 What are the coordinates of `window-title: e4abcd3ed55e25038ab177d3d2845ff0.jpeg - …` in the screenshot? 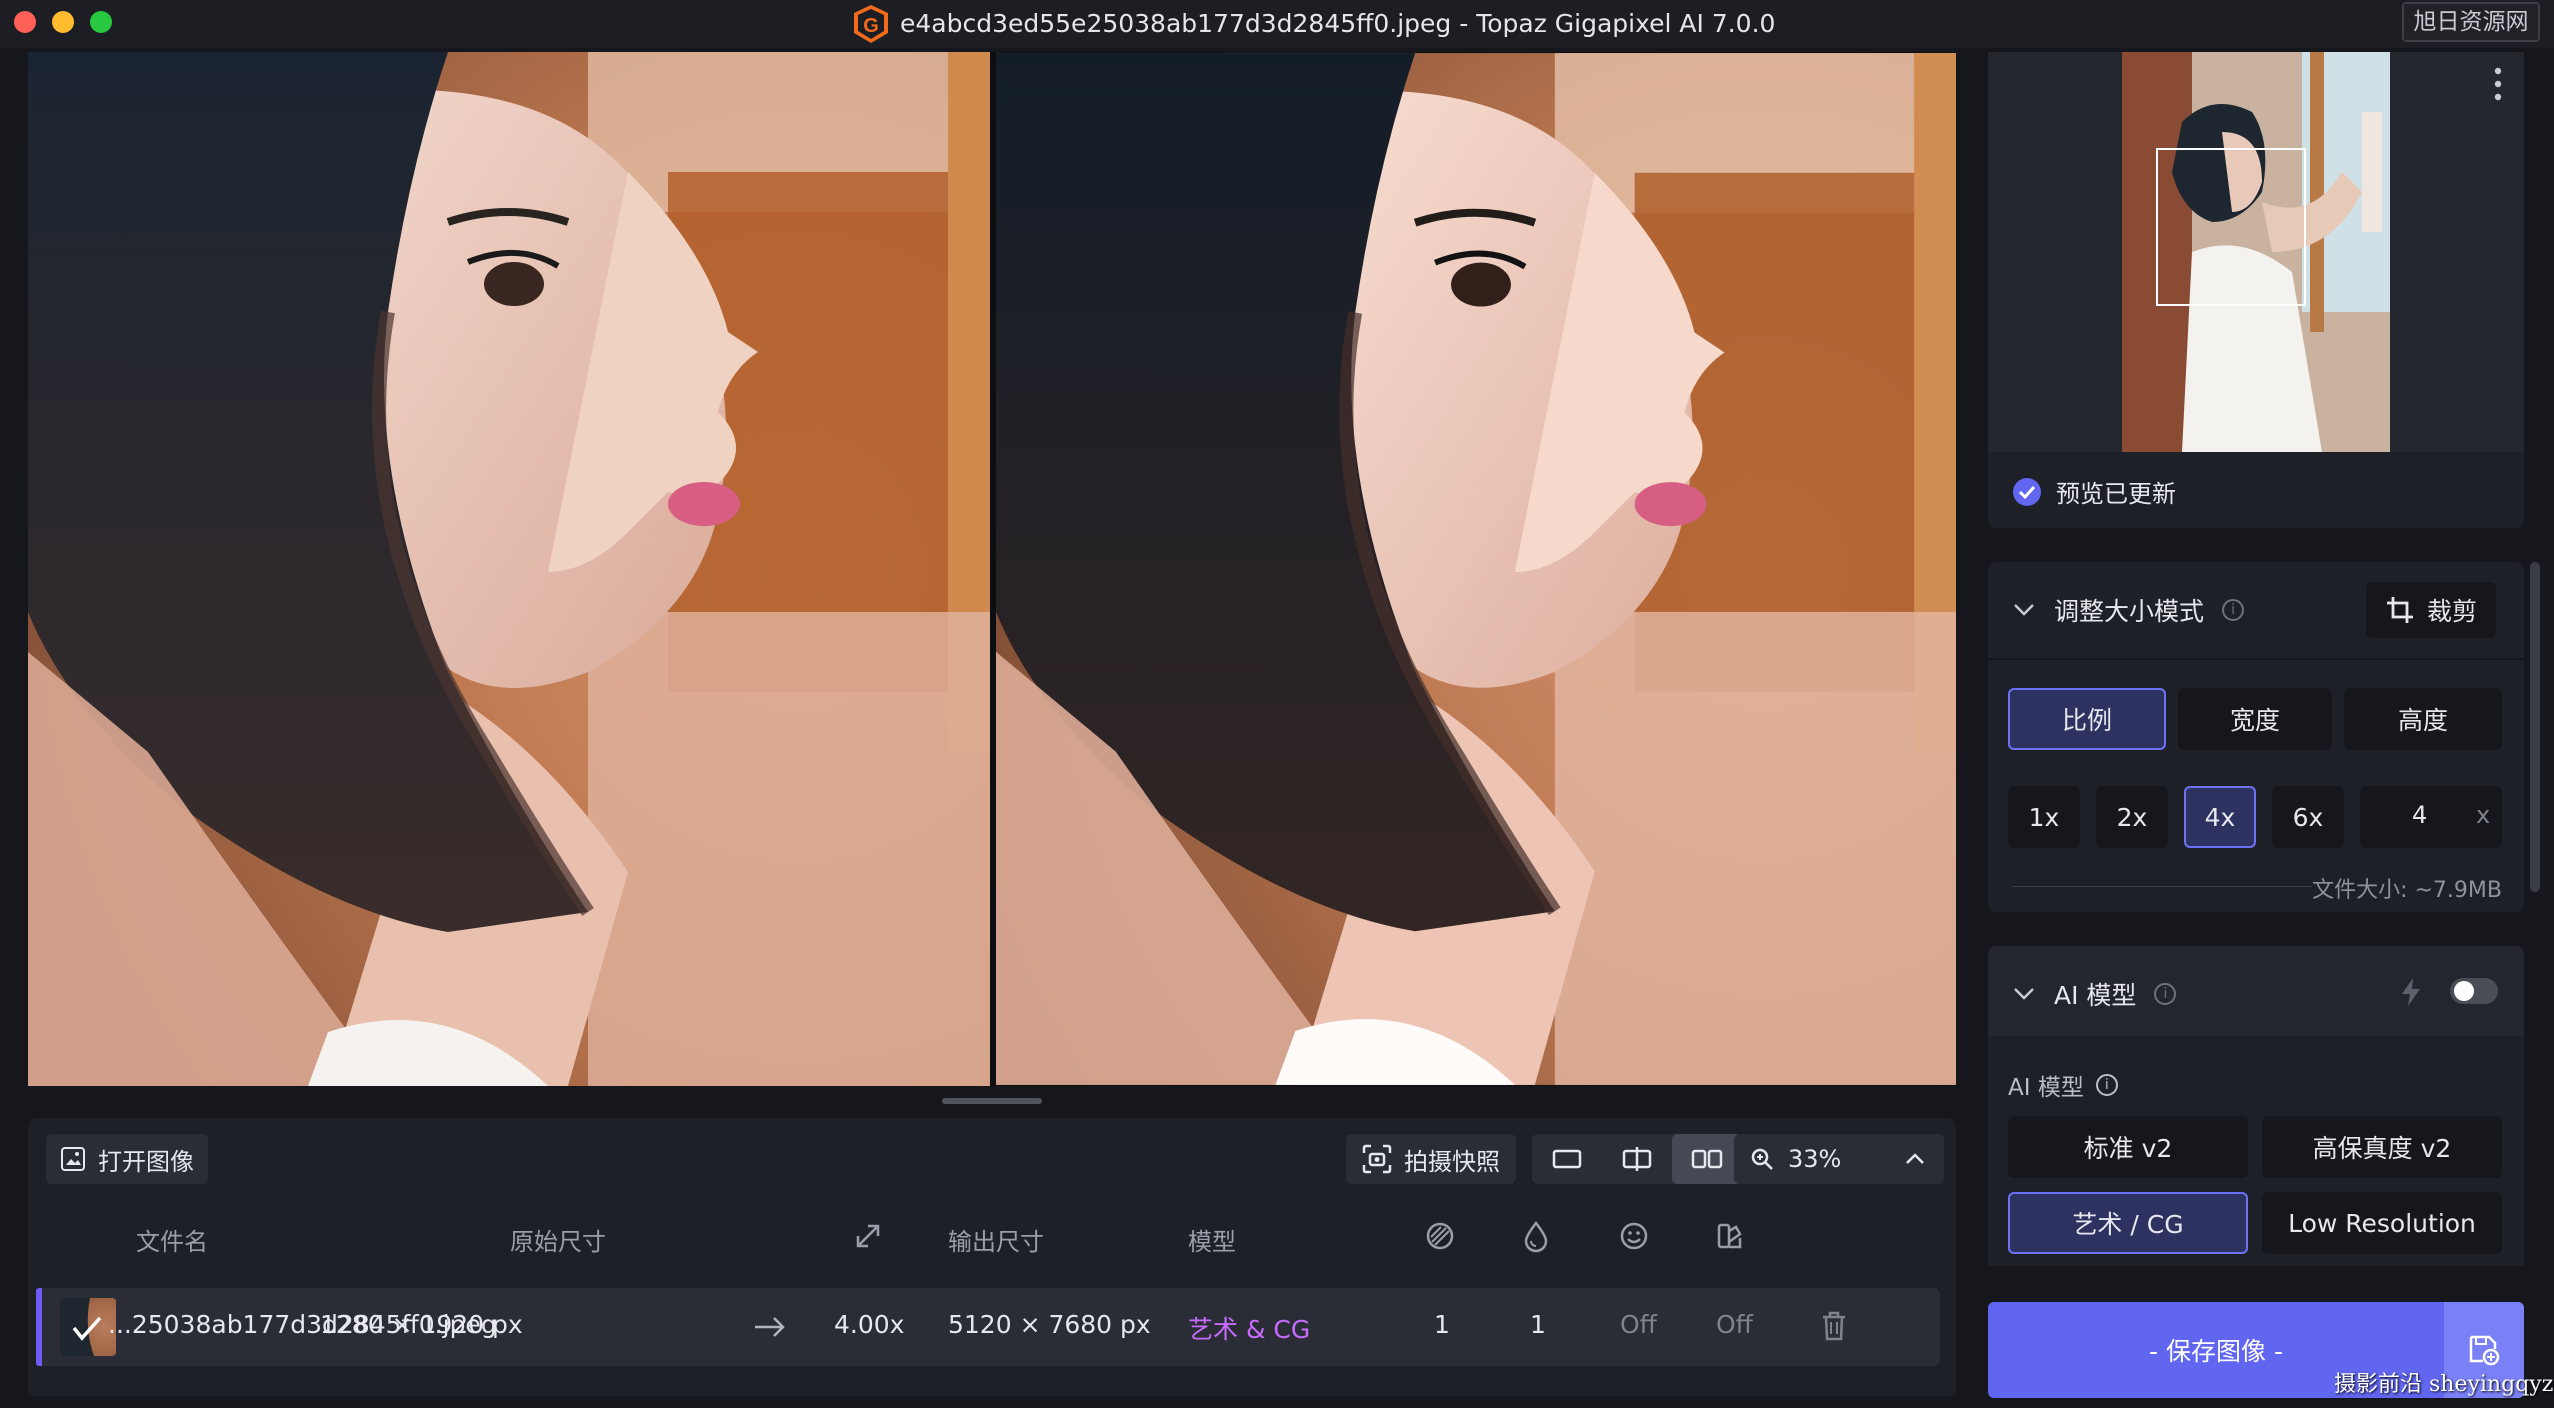 It's located at (1338, 23).